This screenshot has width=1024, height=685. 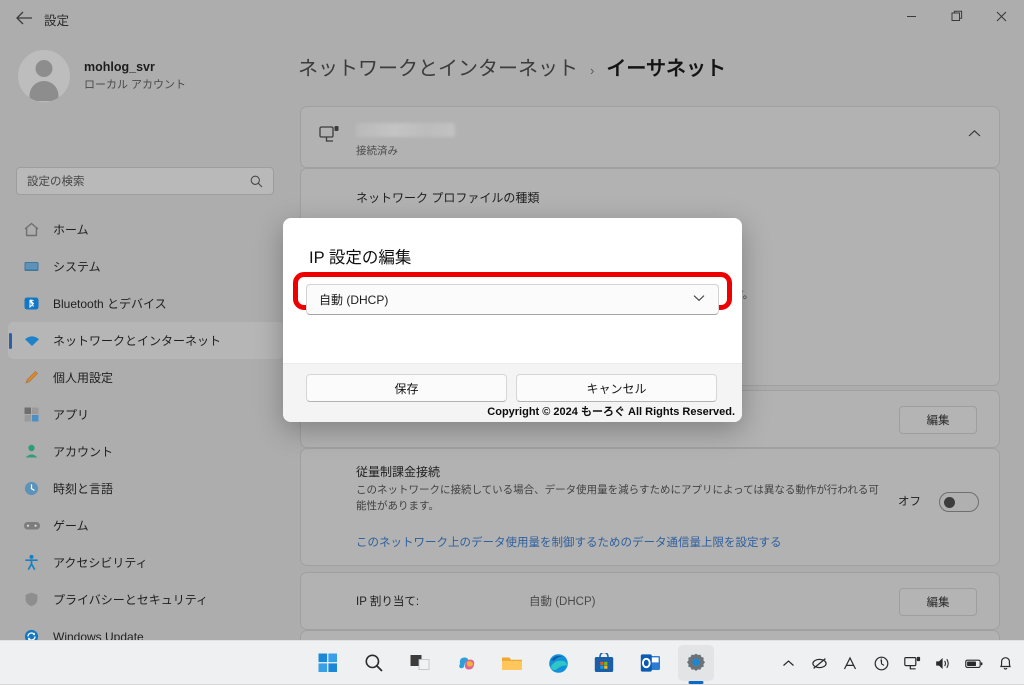 I want to click on breadcrumb: ネットワークとインターネット › イーサネット, so click(x=512, y=66).